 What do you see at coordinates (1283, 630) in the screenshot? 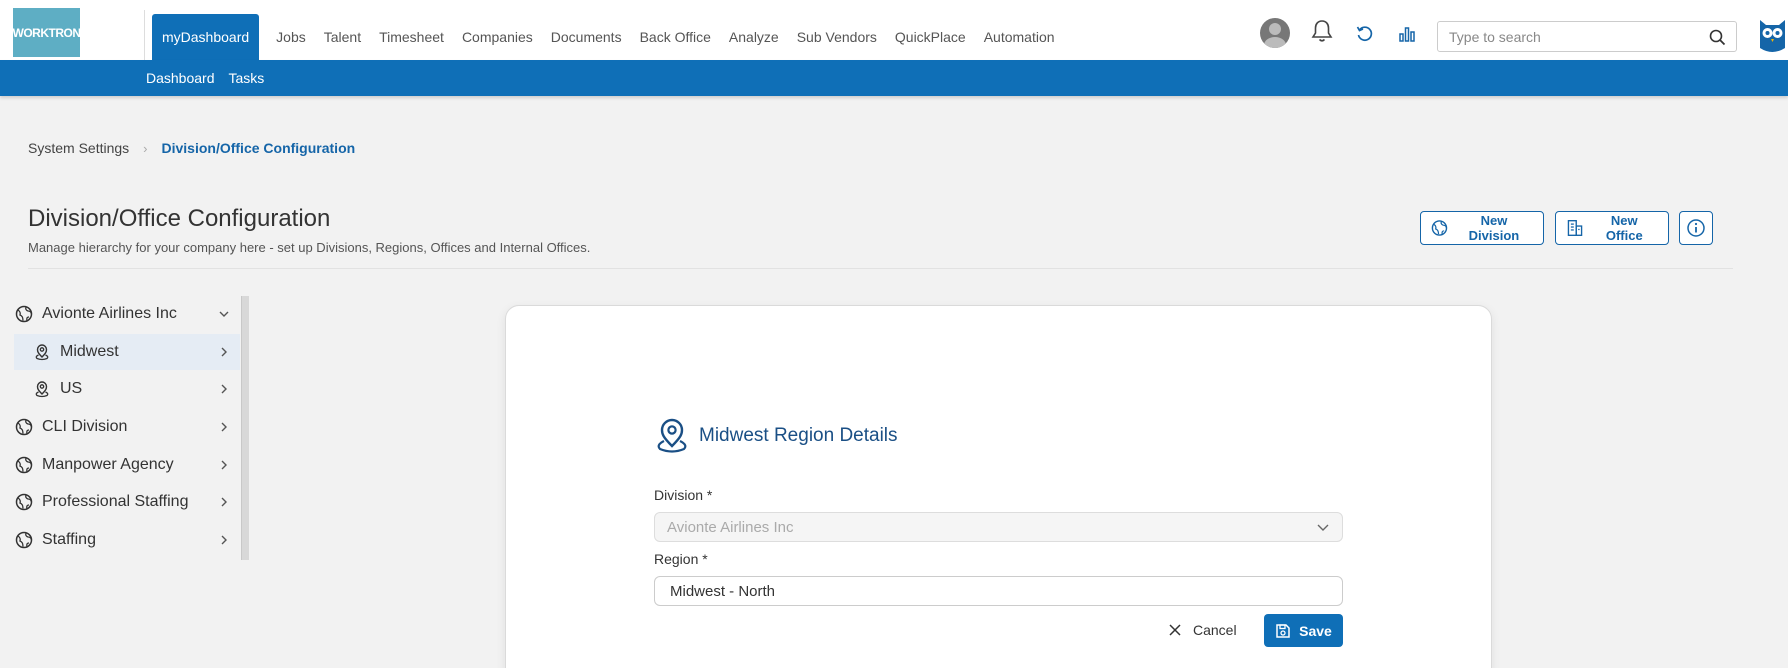
I see `save-icon` at bounding box center [1283, 630].